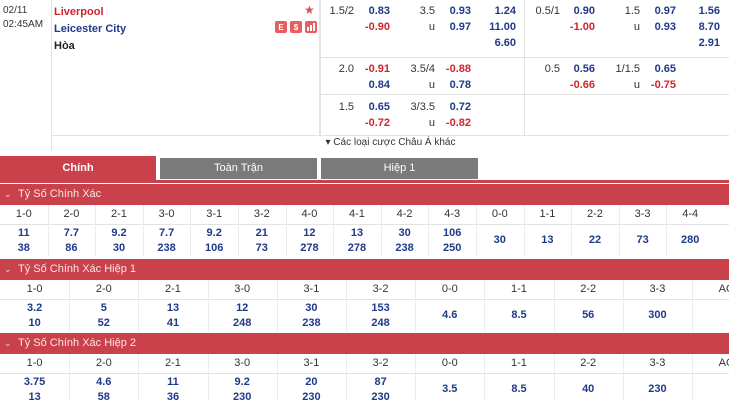  What do you see at coordinates (78, 168) in the screenshot?
I see `tab-main: Chính` at bounding box center [78, 168].